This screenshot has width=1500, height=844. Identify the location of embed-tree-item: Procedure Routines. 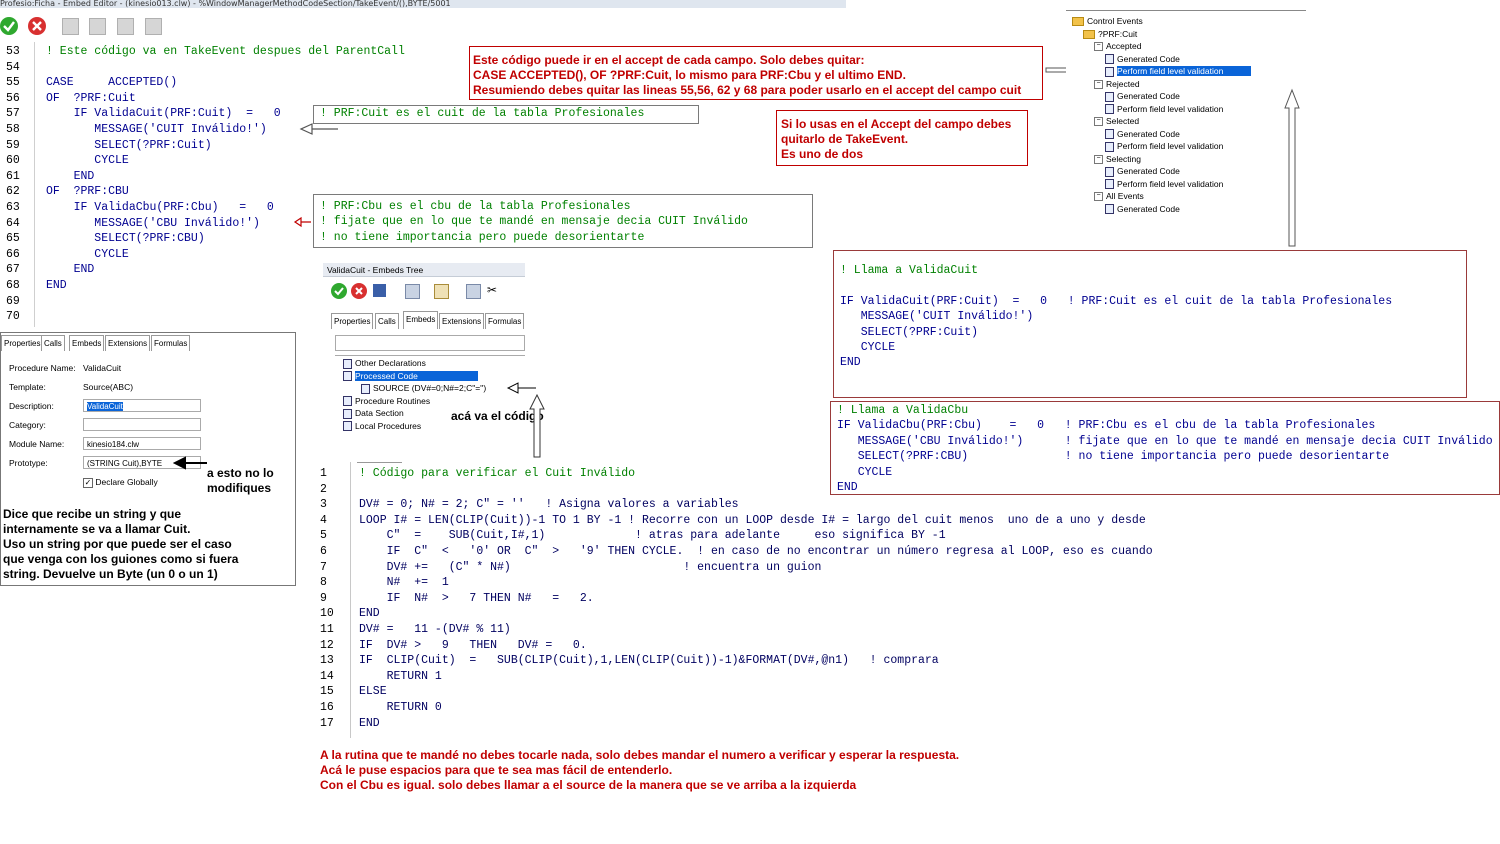
(386, 401).